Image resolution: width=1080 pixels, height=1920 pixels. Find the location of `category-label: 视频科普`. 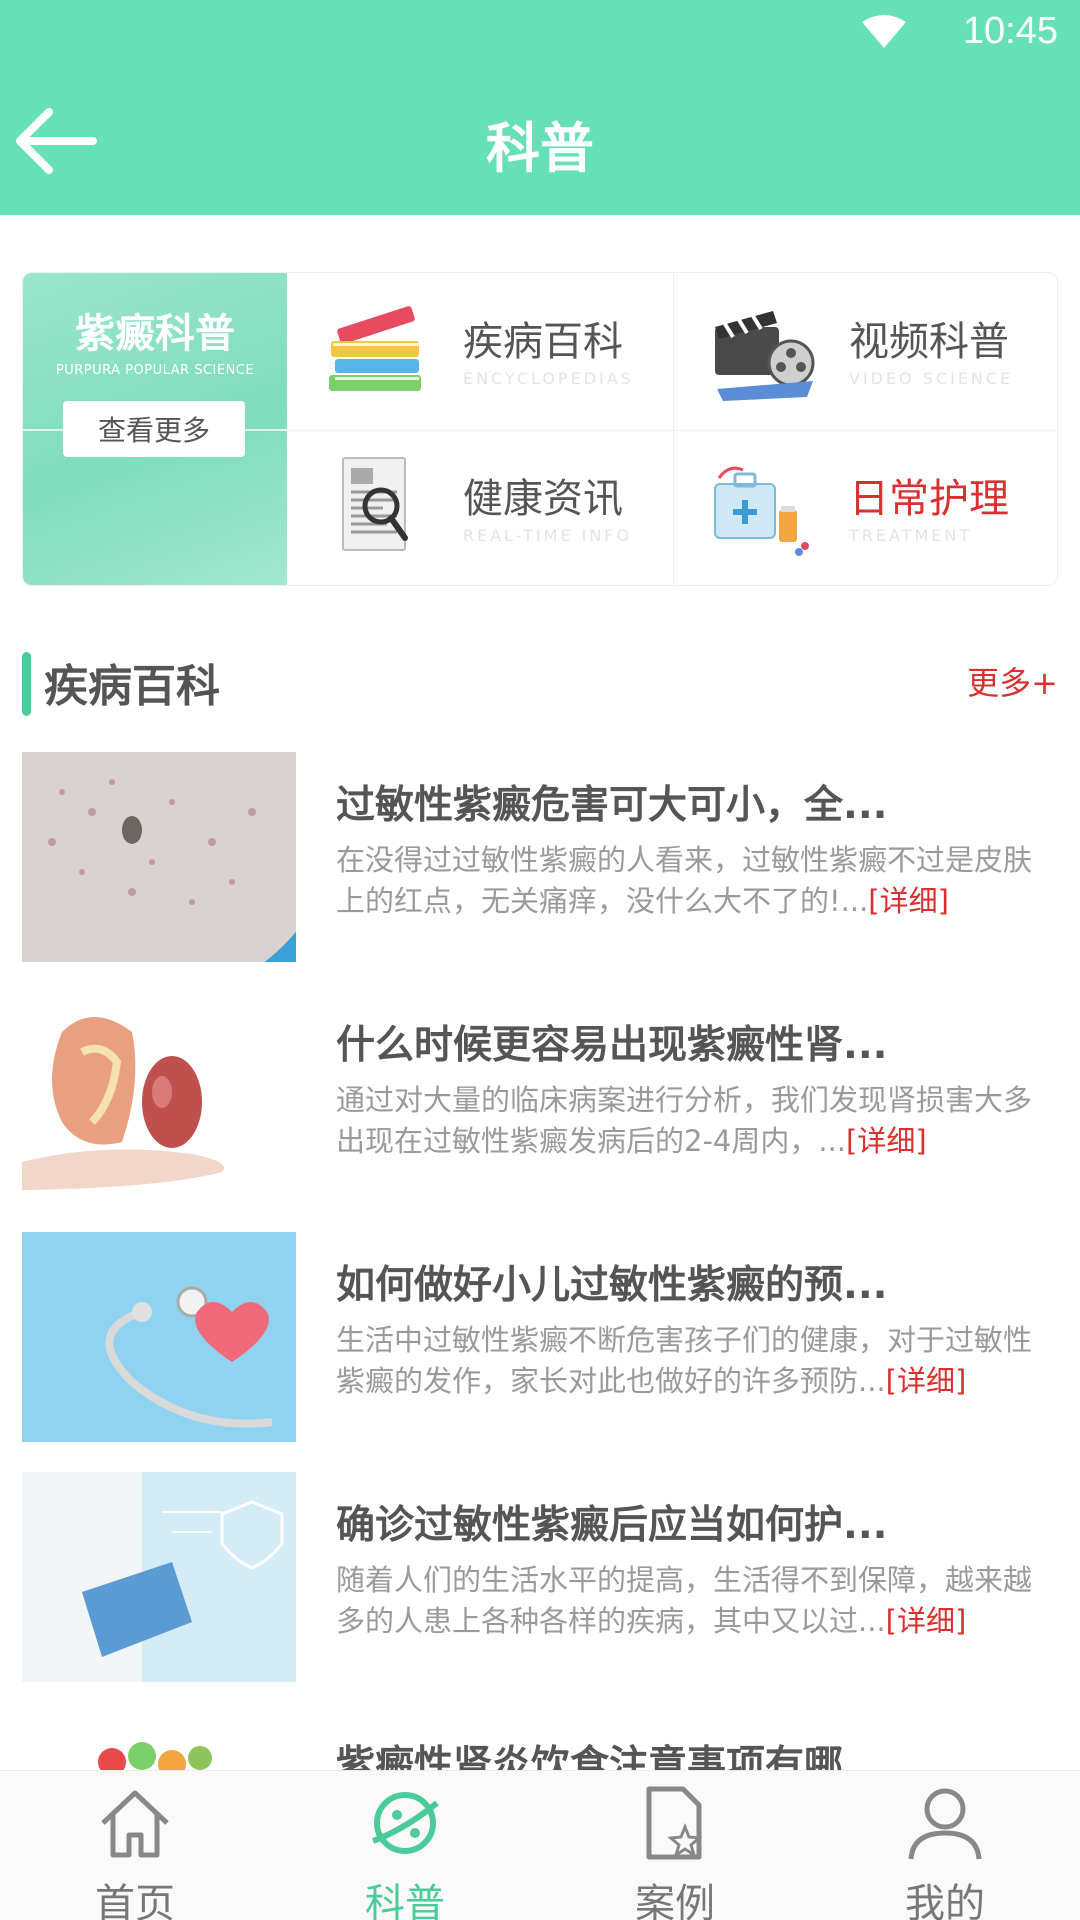

category-label: 视频科普 is located at coordinates (929, 342).